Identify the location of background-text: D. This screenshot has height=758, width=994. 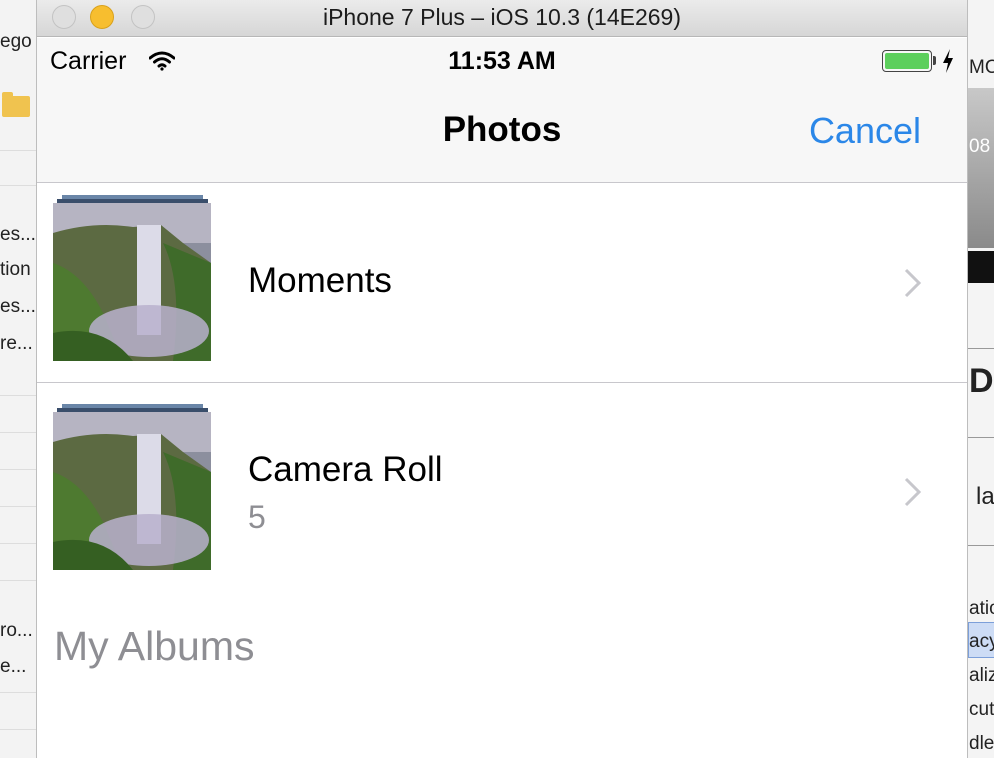
(981, 381).